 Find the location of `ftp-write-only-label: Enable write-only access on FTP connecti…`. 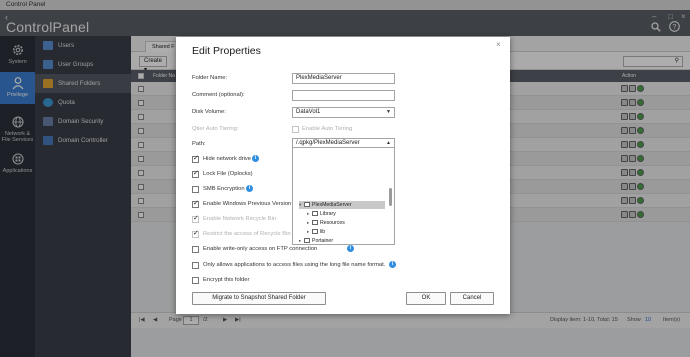

ftp-write-only-label: Enable write-only access on FTP connecti… is located at coordinates (260, 249).